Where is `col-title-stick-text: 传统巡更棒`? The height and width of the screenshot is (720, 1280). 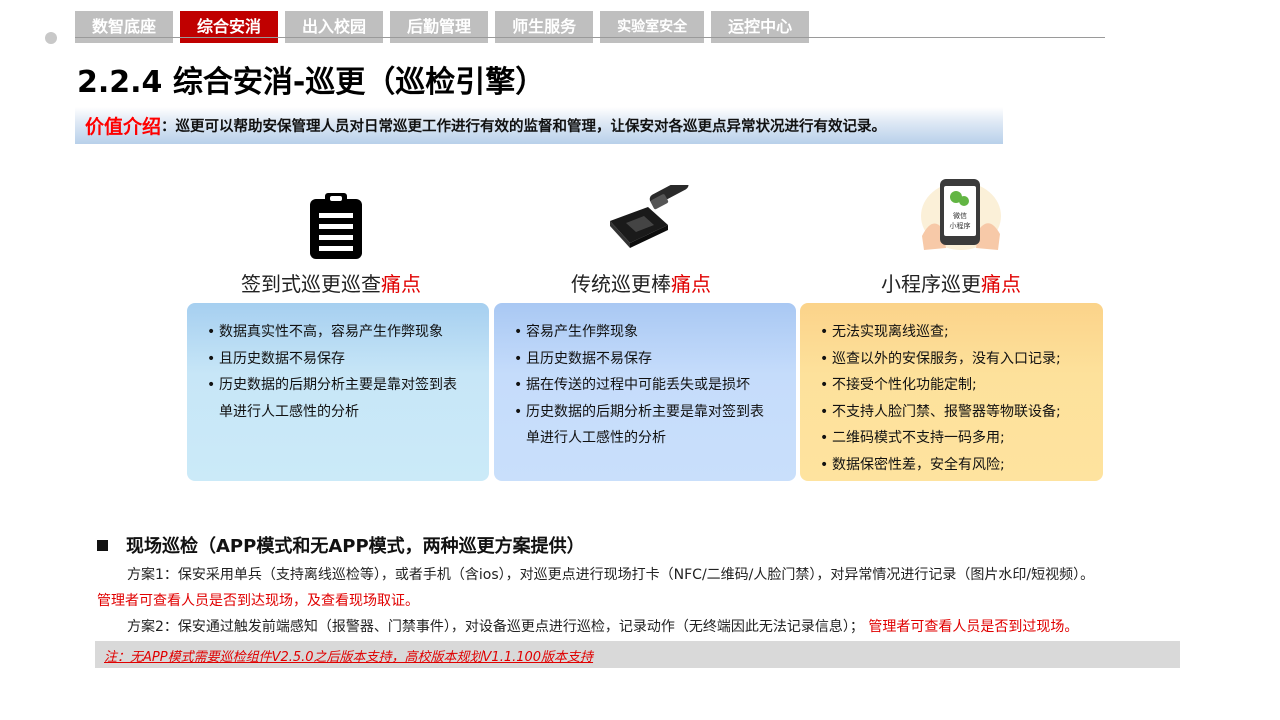 col-title-stick-text: 传统巡更棒 is located at coordinates (621, 284).